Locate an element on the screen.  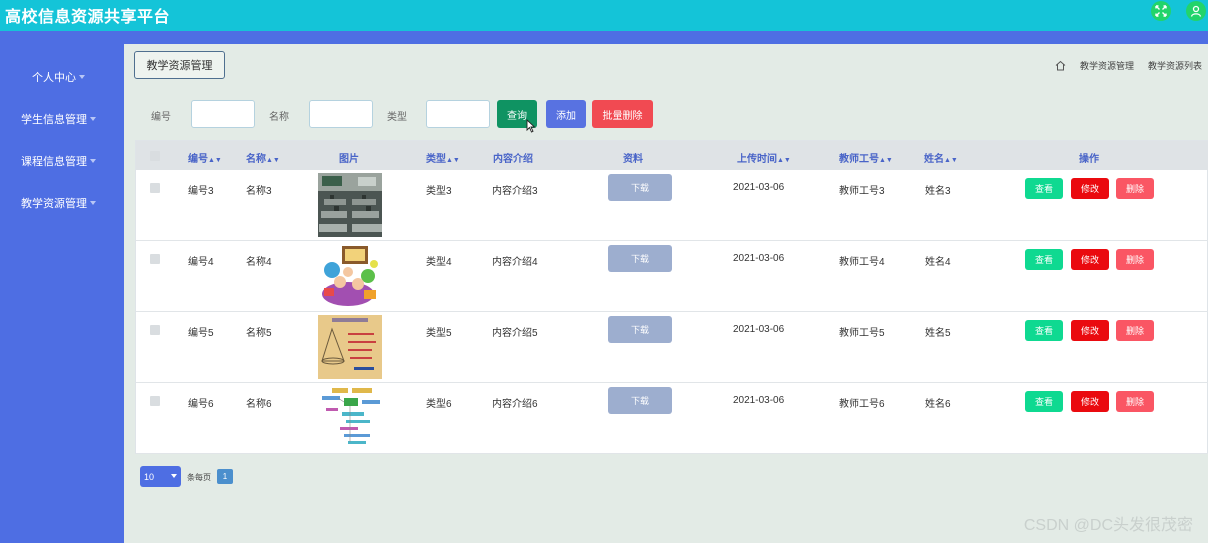
column-header-actions: 操作 is located at coordinates (1089, 157).